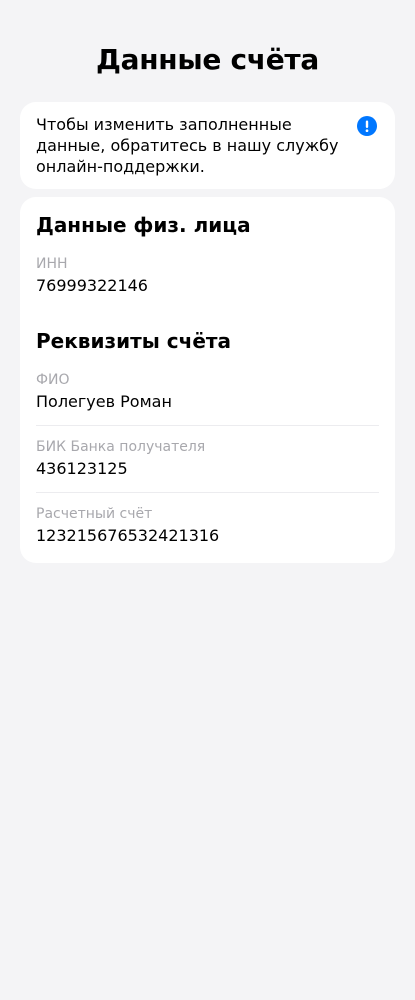 The width and height of the screenshot is (415, 1000). Describe the element at coordinates (104, 401) in the screenshot. I see `fio-value: Полегуев Роман` at that location.